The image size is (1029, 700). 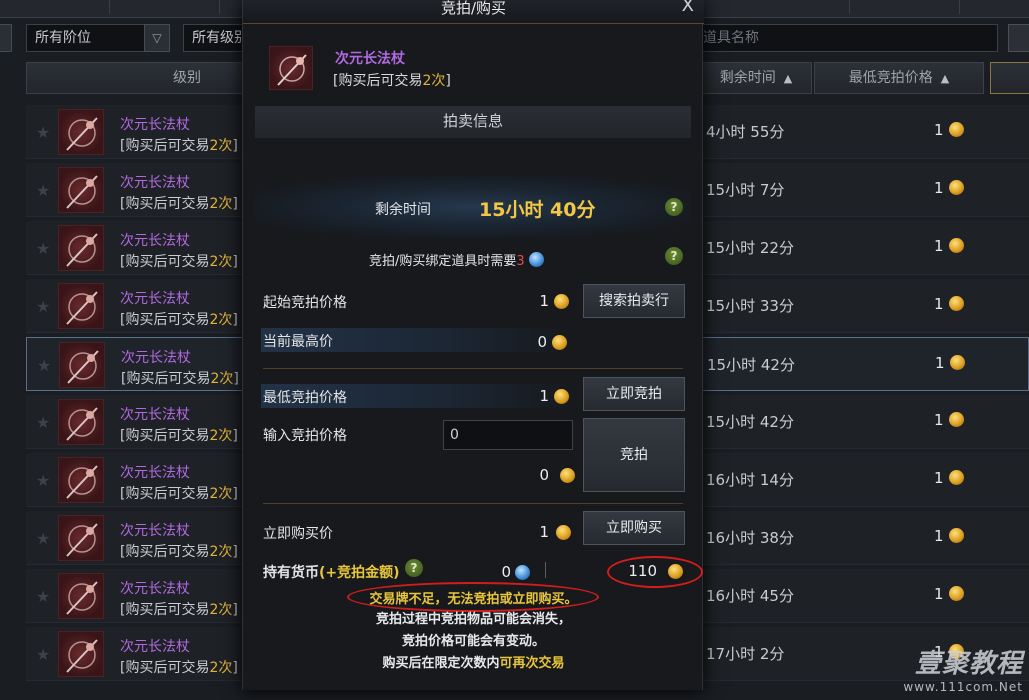 What do you see at coordinates (448, 81) in the screenshot?
I see `item-note-bracket: ]` at bounding box center [448, 81].